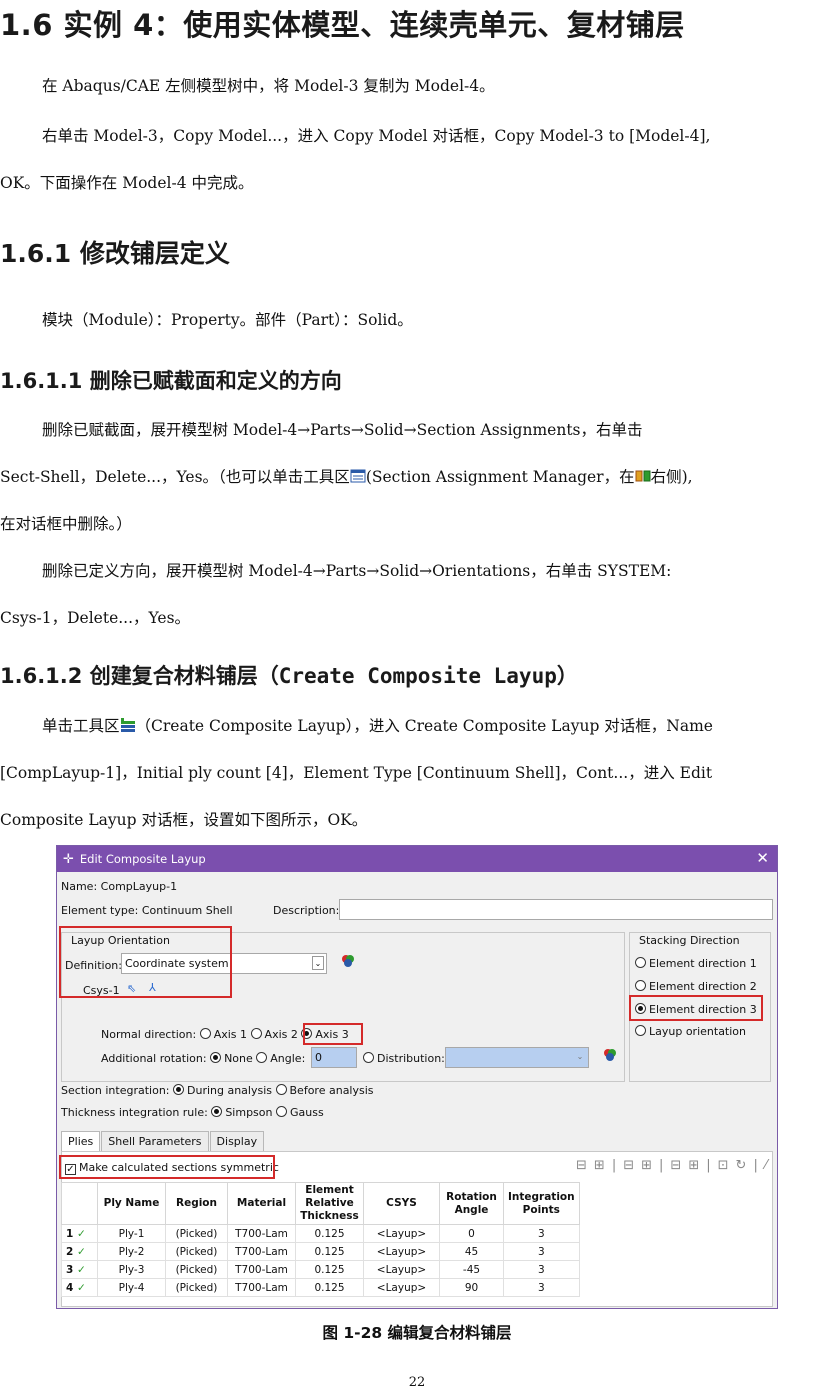 The height and width of the screenshot is (1395, 834). What do you see at coordinates (696, 986) in the screenshot?
I see `stacking-dir2-radio: Element direction 2` at bounding box center [696, 986].